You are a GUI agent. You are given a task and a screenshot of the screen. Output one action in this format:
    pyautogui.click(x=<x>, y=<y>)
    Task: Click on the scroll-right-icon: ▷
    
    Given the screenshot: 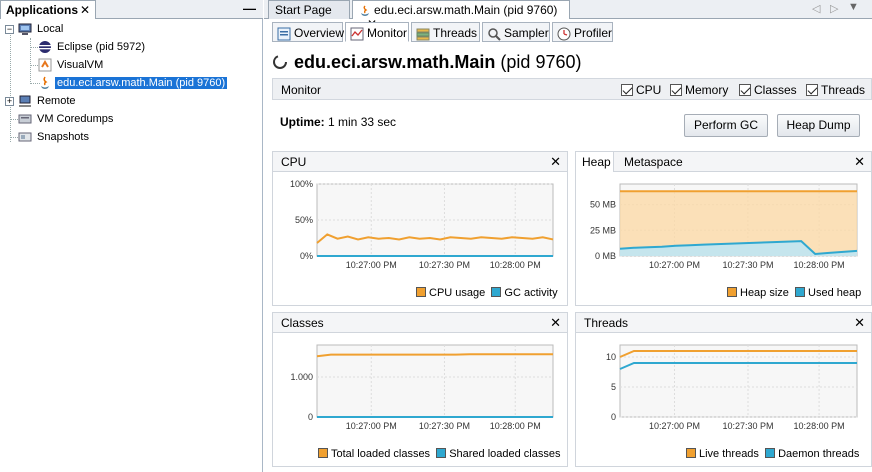 What is the action you would take?
    pyautogui.click(x=834, y=8)
    